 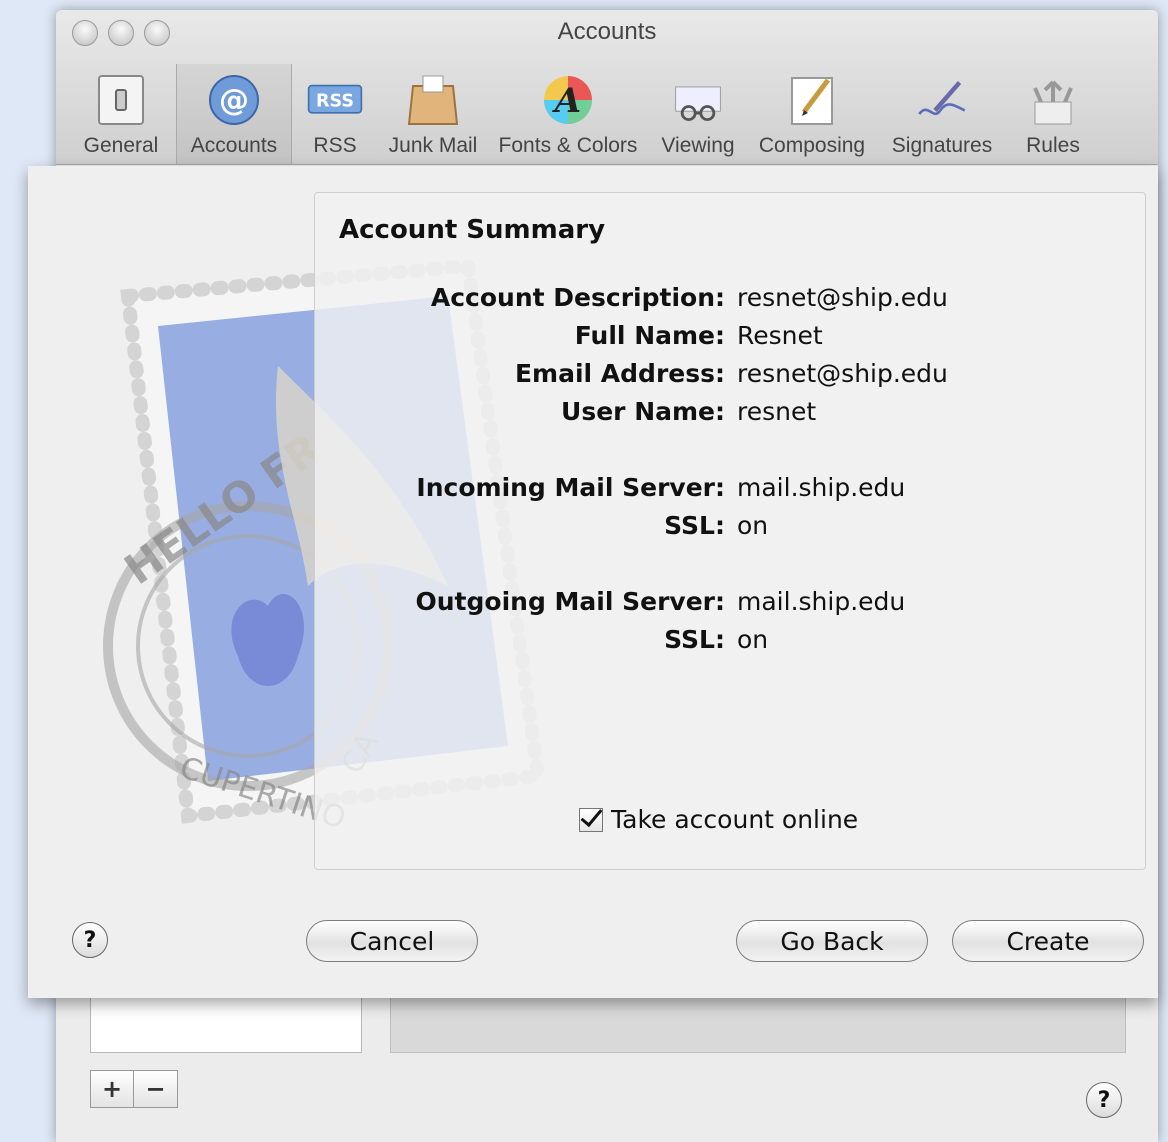 What do you see at coordinates (607, 31) in the screenshot?
I see `window-title: Accounts` at bounding box center [607, 31].